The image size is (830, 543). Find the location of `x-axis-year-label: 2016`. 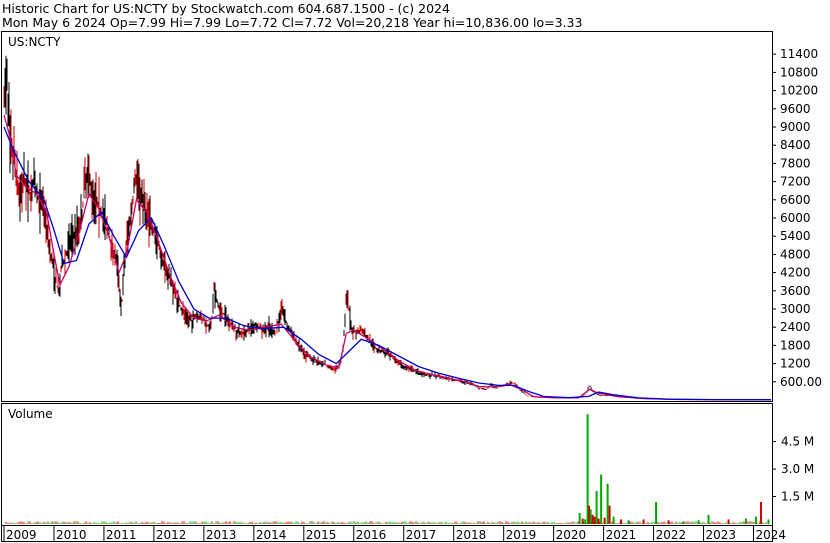

x-axis-year-label: 2016 is located at coordinates (371, 535).